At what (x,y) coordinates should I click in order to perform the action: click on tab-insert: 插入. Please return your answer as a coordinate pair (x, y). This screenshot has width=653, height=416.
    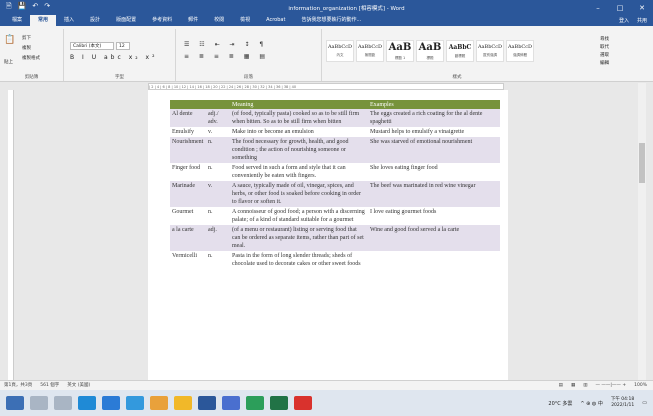
    Looking at the image, I should click on (69, 20).